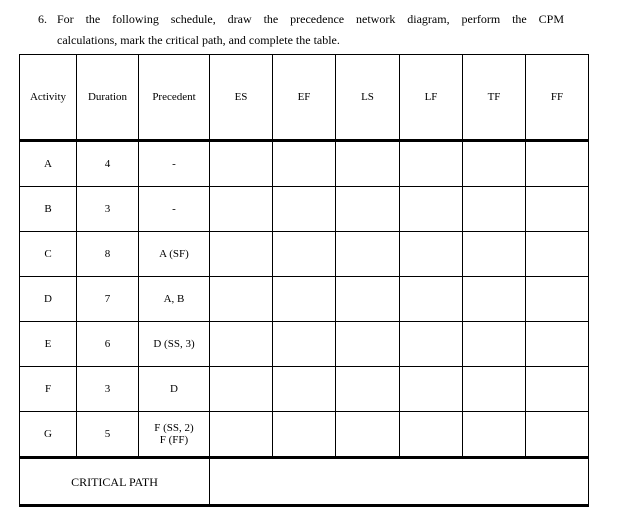 The image size is (622, 521). What do you see at coordinates (174, 98) in the screenshot?
I see `header-precedent: Precedent` at bounding box center [174, 98].